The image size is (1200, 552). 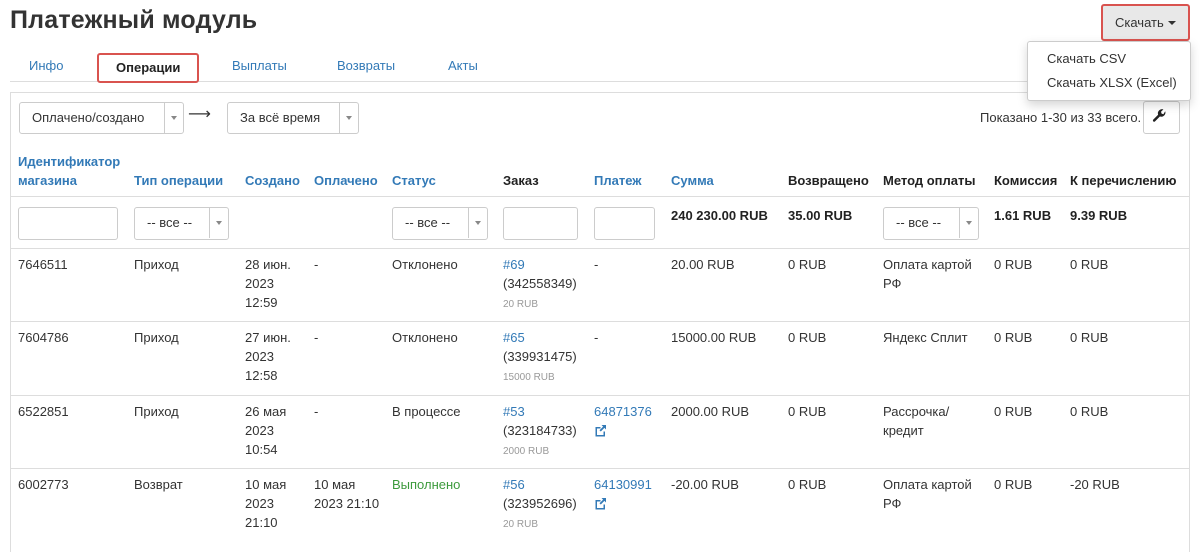 I want to click on col-created: Создано, so click(x=272, y=180).